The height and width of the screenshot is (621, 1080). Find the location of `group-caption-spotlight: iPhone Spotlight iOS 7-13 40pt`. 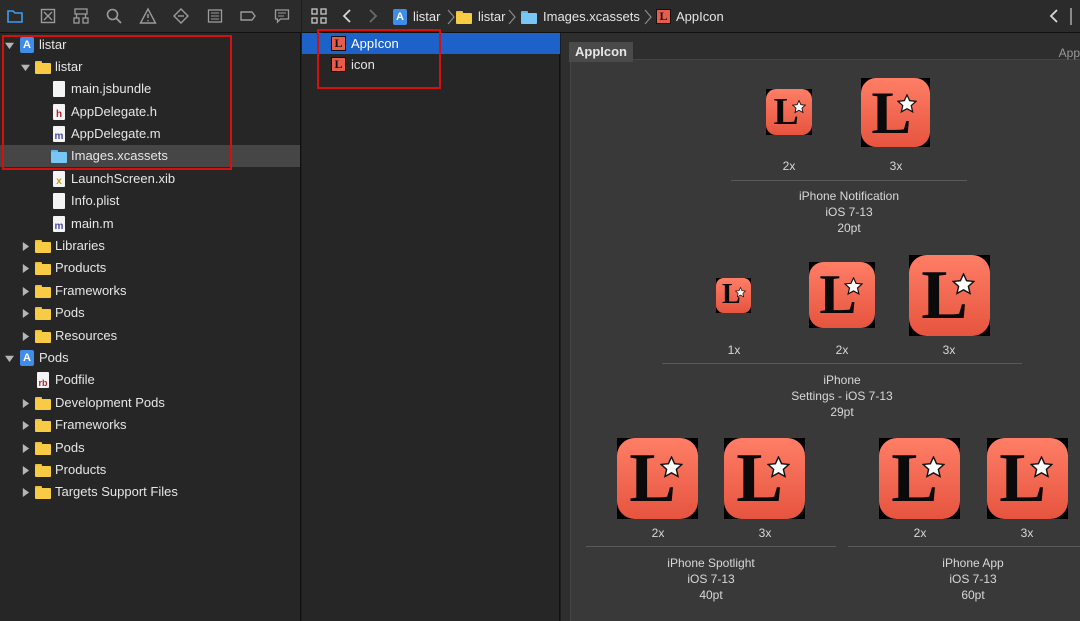

group-caption-spotlight: iPhone Spotlight iOS 7-13 40pt is located at coordinates (711, 579).